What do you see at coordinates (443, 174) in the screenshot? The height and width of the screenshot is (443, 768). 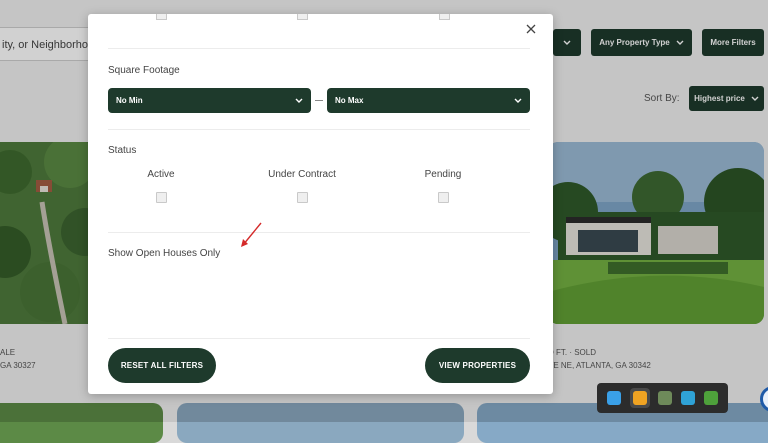 I see `status-option-pending-label: Pending` at bounding box center [443, 174].